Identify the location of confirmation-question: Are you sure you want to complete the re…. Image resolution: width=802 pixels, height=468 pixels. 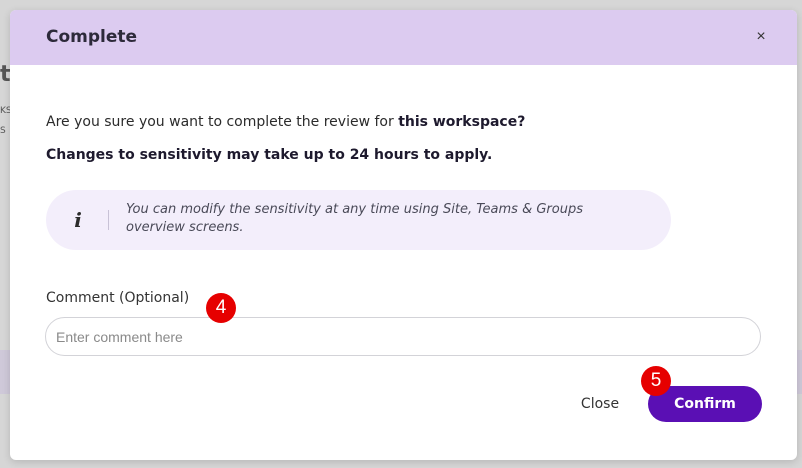
(285, 122).